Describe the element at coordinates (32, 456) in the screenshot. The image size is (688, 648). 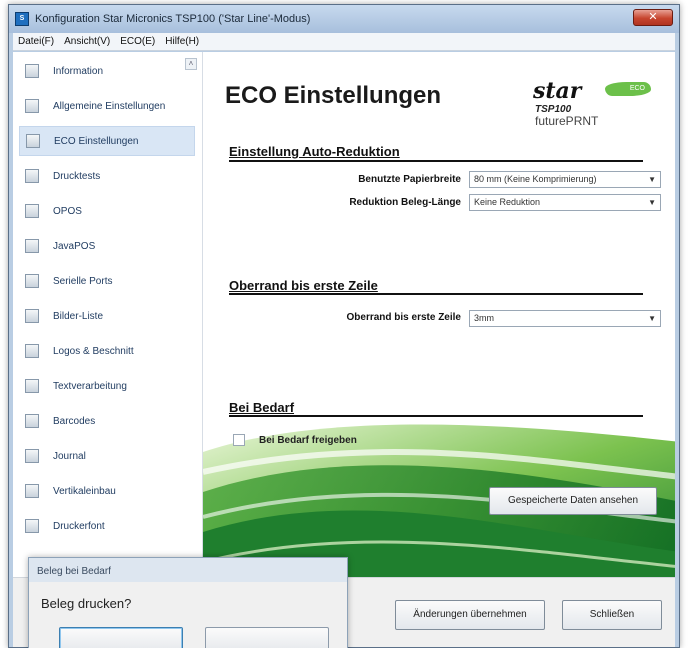
I see `journal-icon` at that location.